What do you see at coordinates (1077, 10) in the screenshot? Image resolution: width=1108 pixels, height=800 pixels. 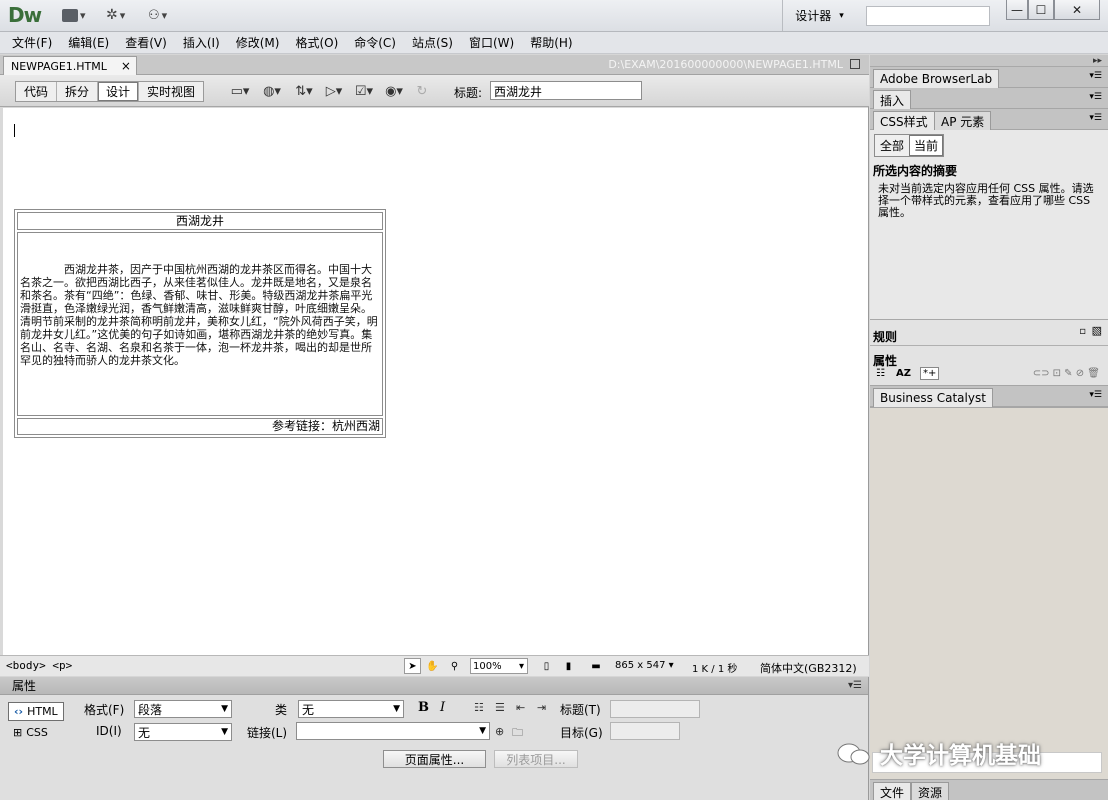 I see `close-window-button: ✕` at bounding box center [1077, 10].